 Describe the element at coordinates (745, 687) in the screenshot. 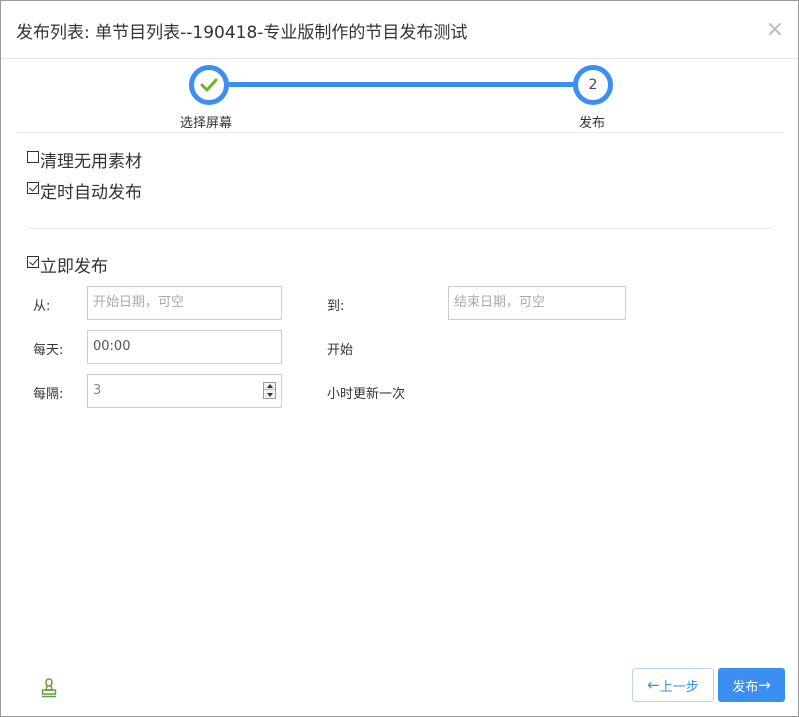

I see `publish-label: 发布` at that location.